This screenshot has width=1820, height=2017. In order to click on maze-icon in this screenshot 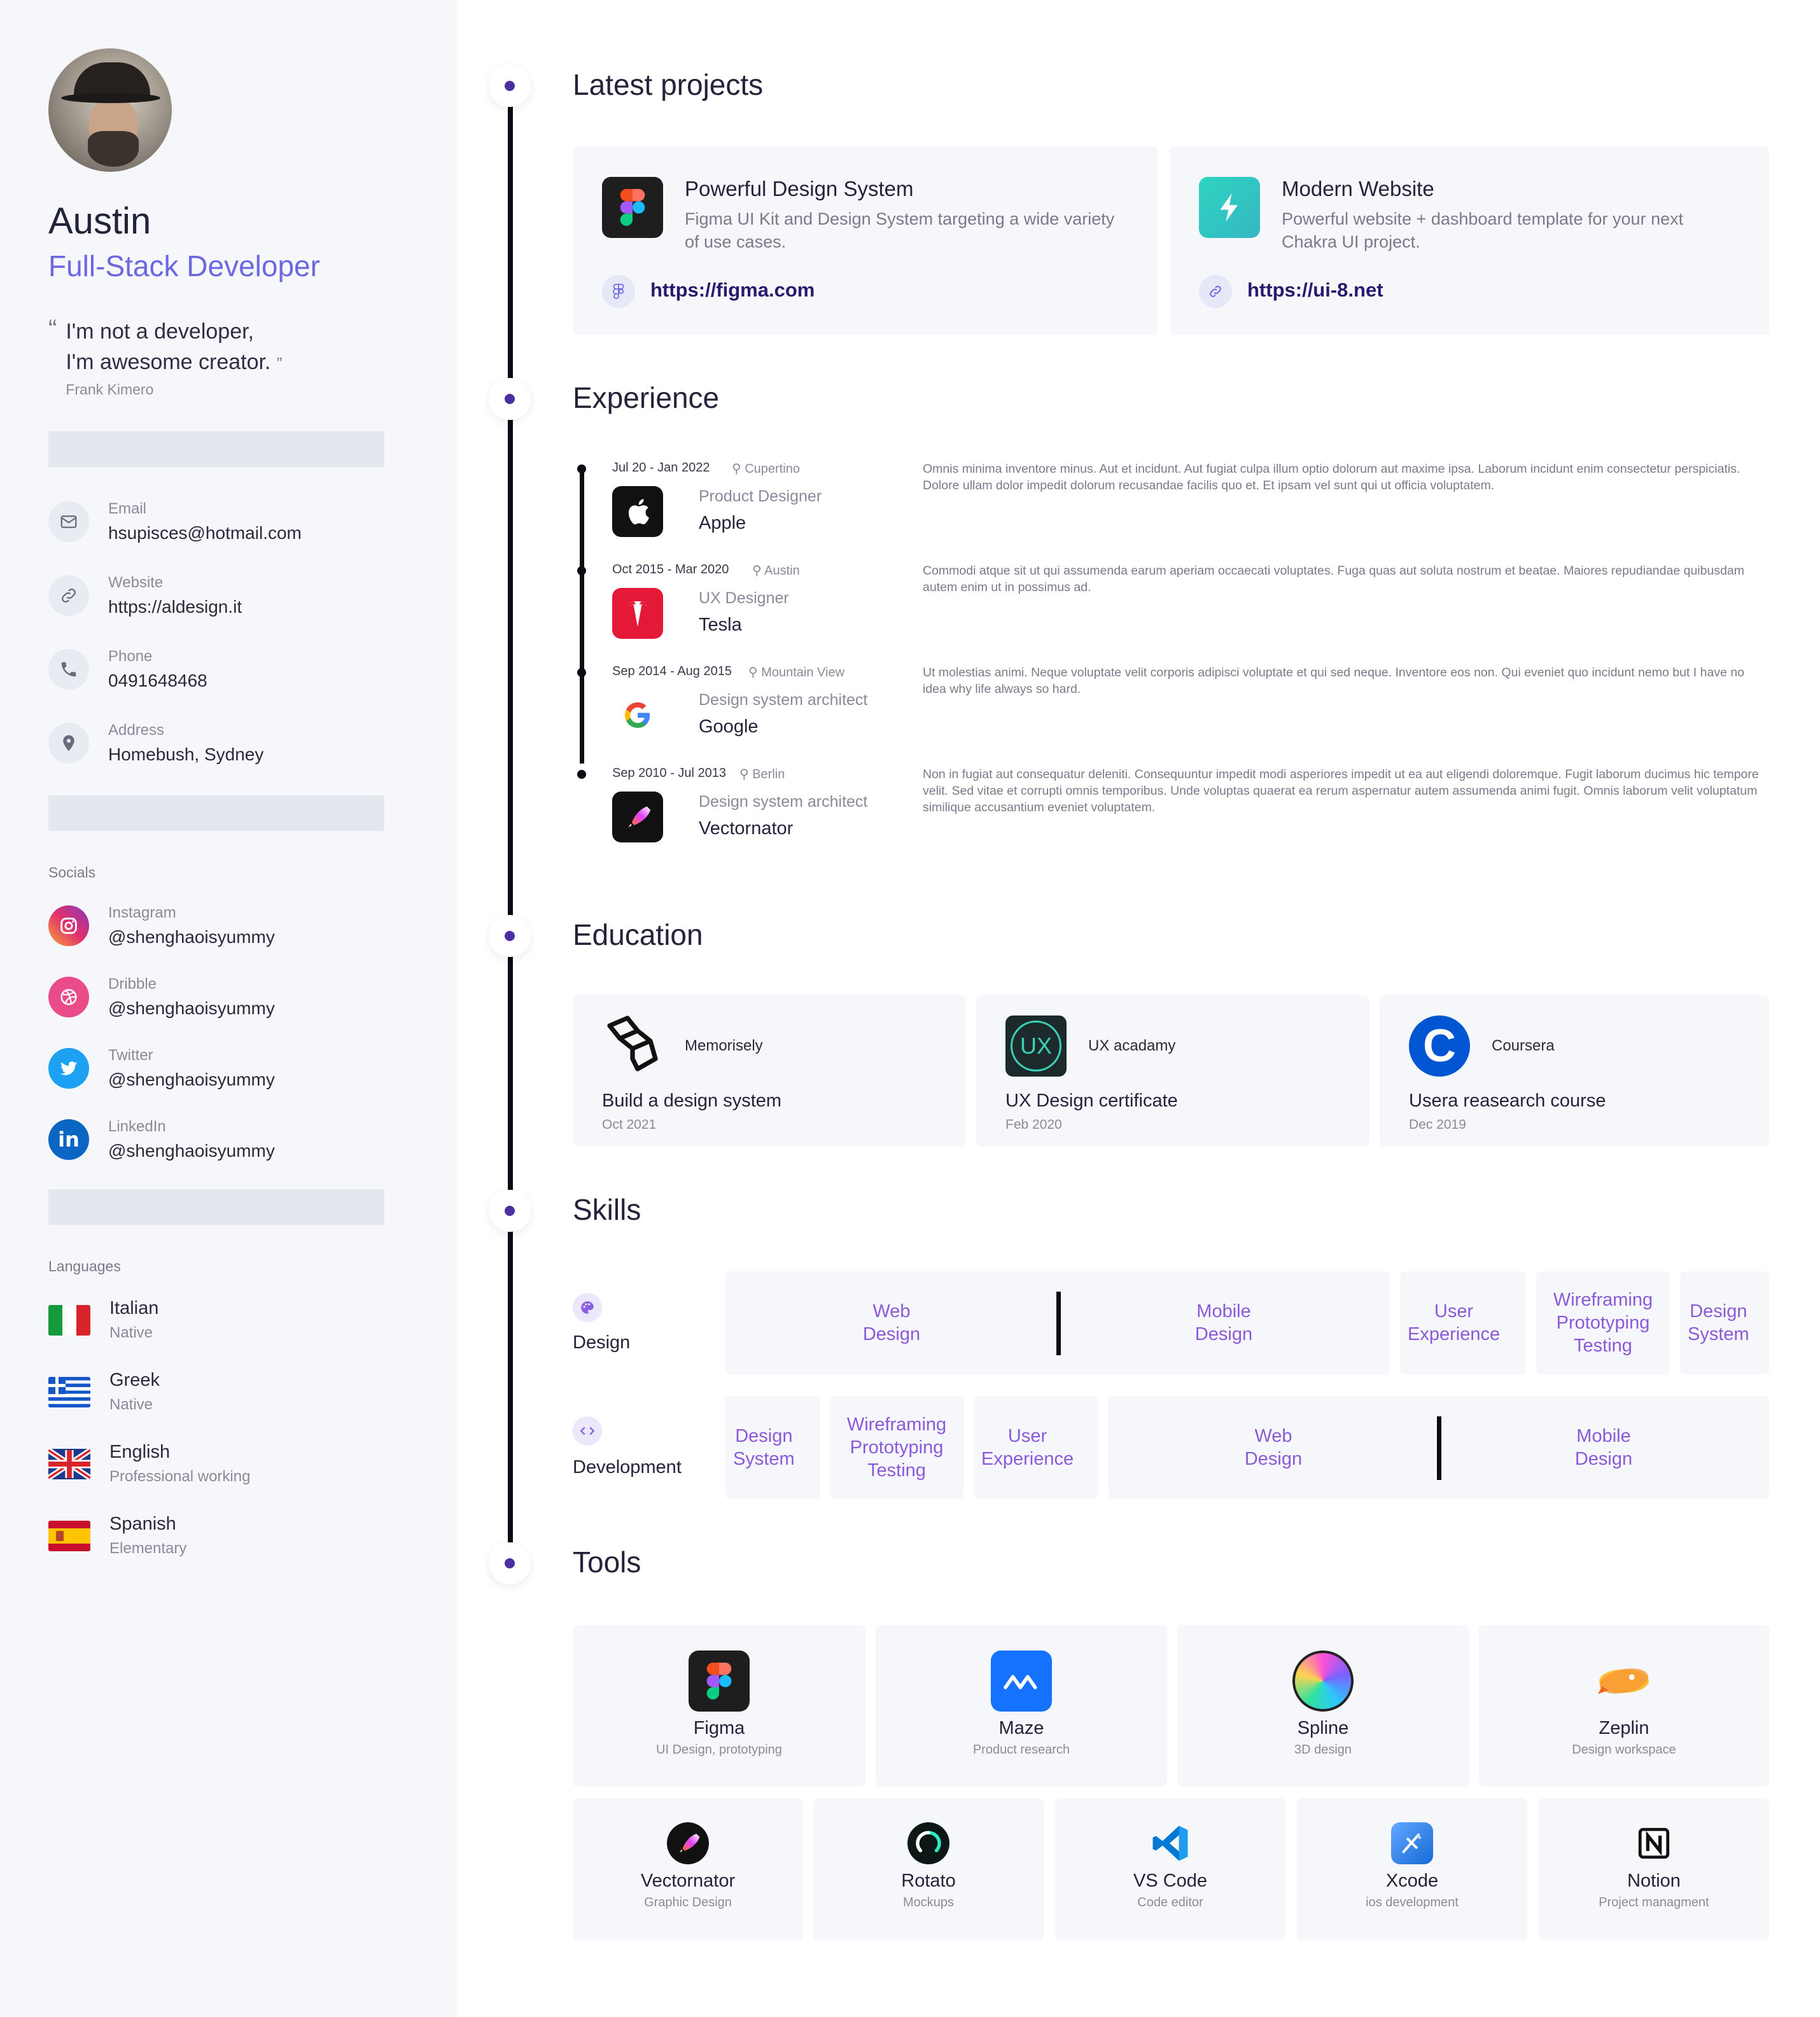, I will do `click(1021, 1681)`.